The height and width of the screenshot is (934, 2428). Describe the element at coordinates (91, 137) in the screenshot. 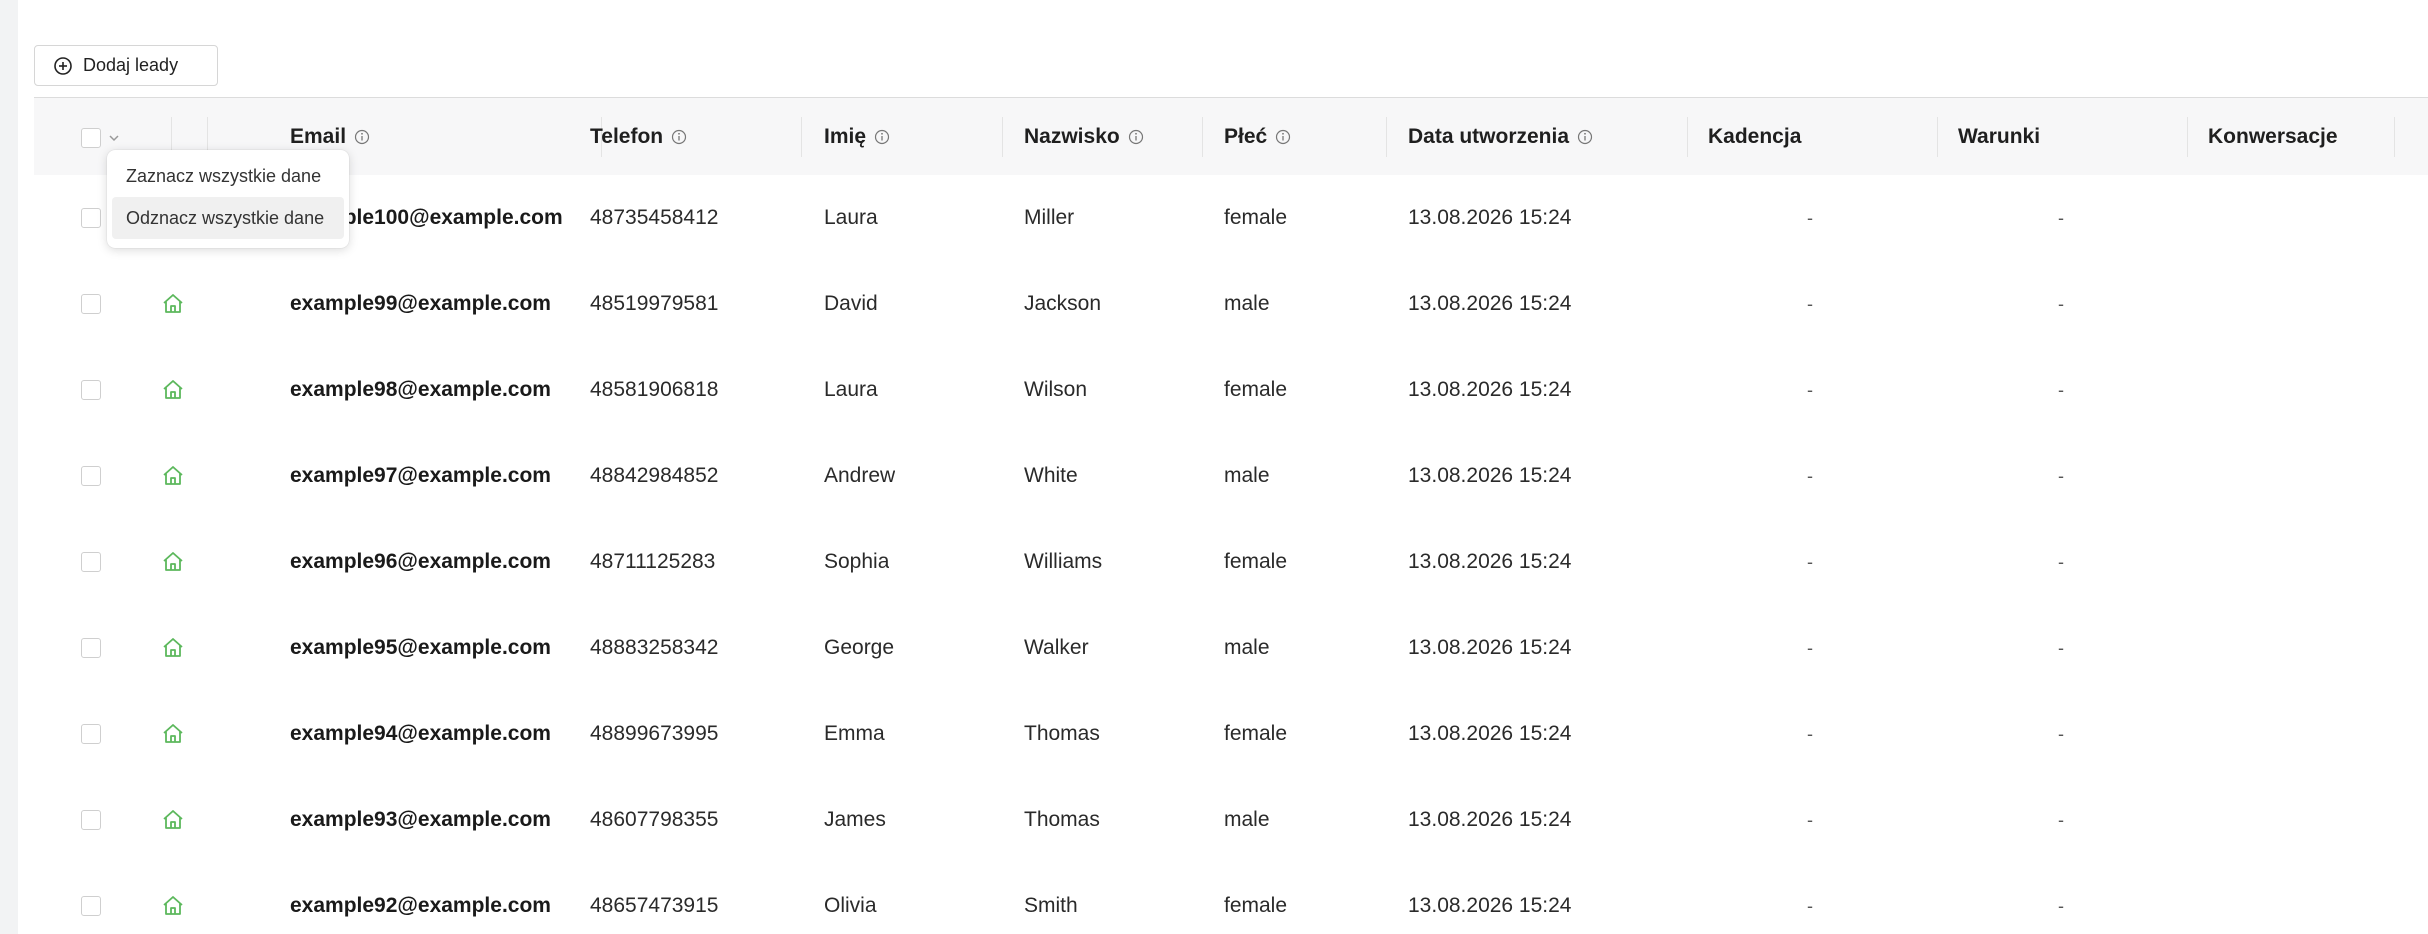

I see `select-all-checkbox` at that location.